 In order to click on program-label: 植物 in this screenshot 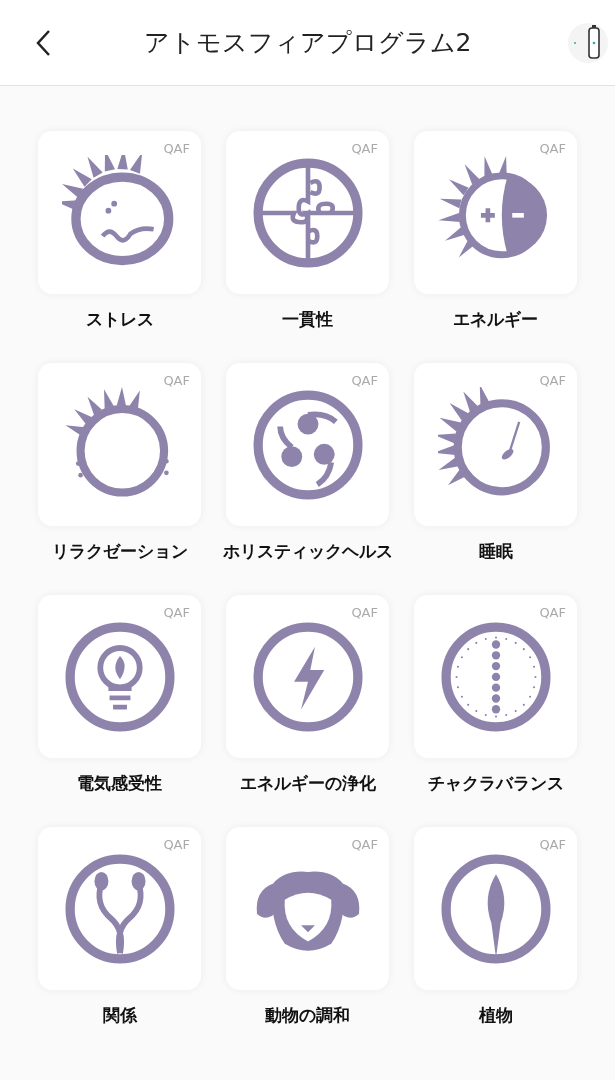, I will do `click(495, 1015)`.